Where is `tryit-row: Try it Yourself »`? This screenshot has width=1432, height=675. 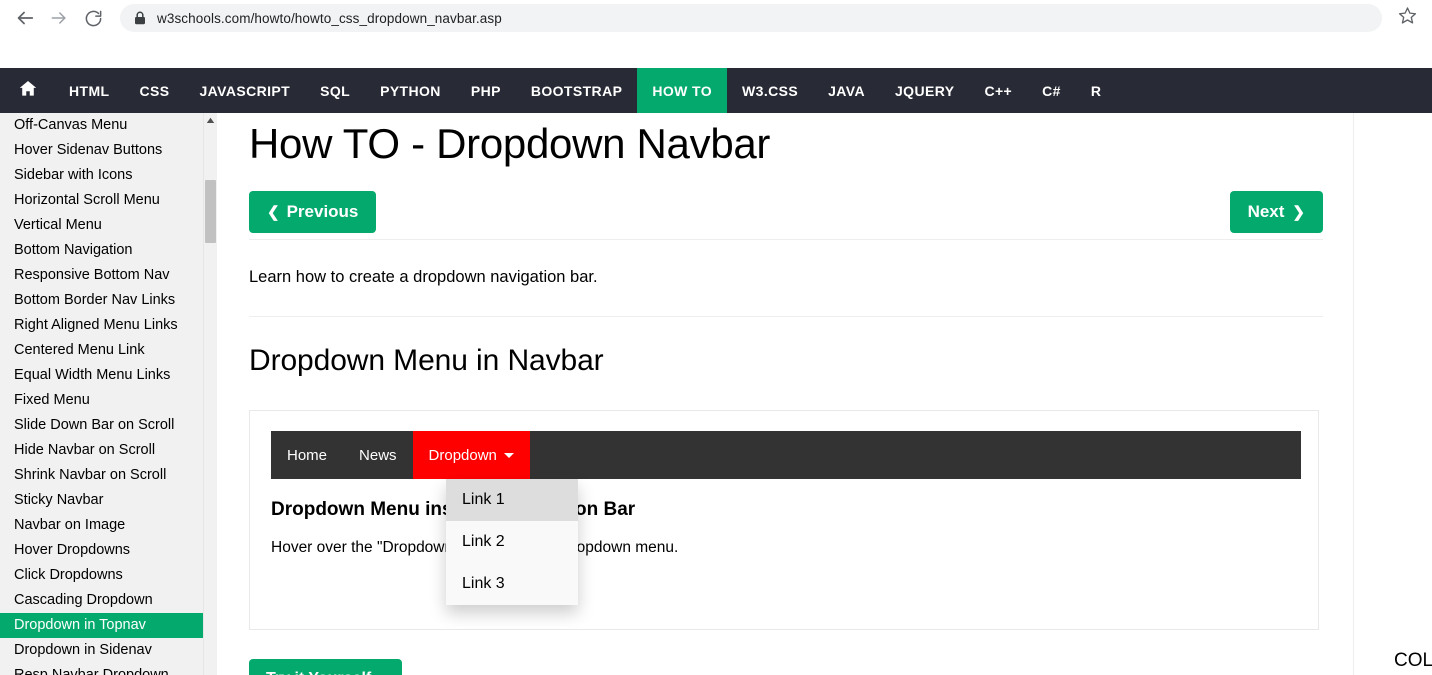
tryit-row: Try it Yourself » is located at coordinates (786, 652).